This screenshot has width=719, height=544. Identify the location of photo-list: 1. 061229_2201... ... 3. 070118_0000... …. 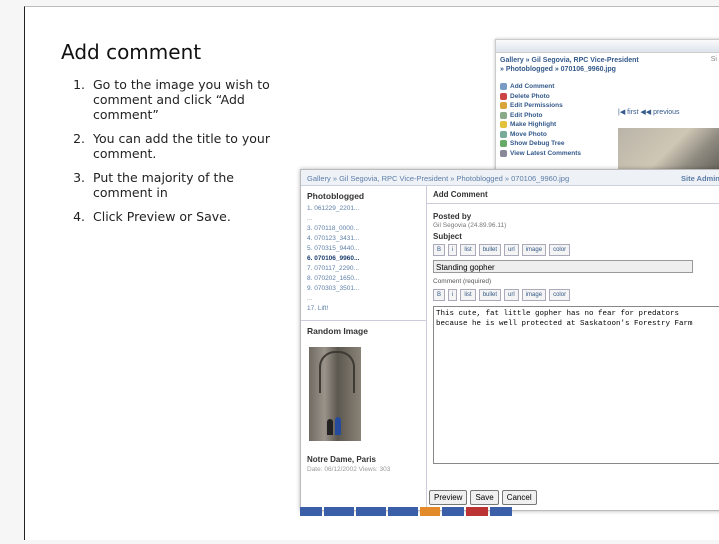
(363, 259).